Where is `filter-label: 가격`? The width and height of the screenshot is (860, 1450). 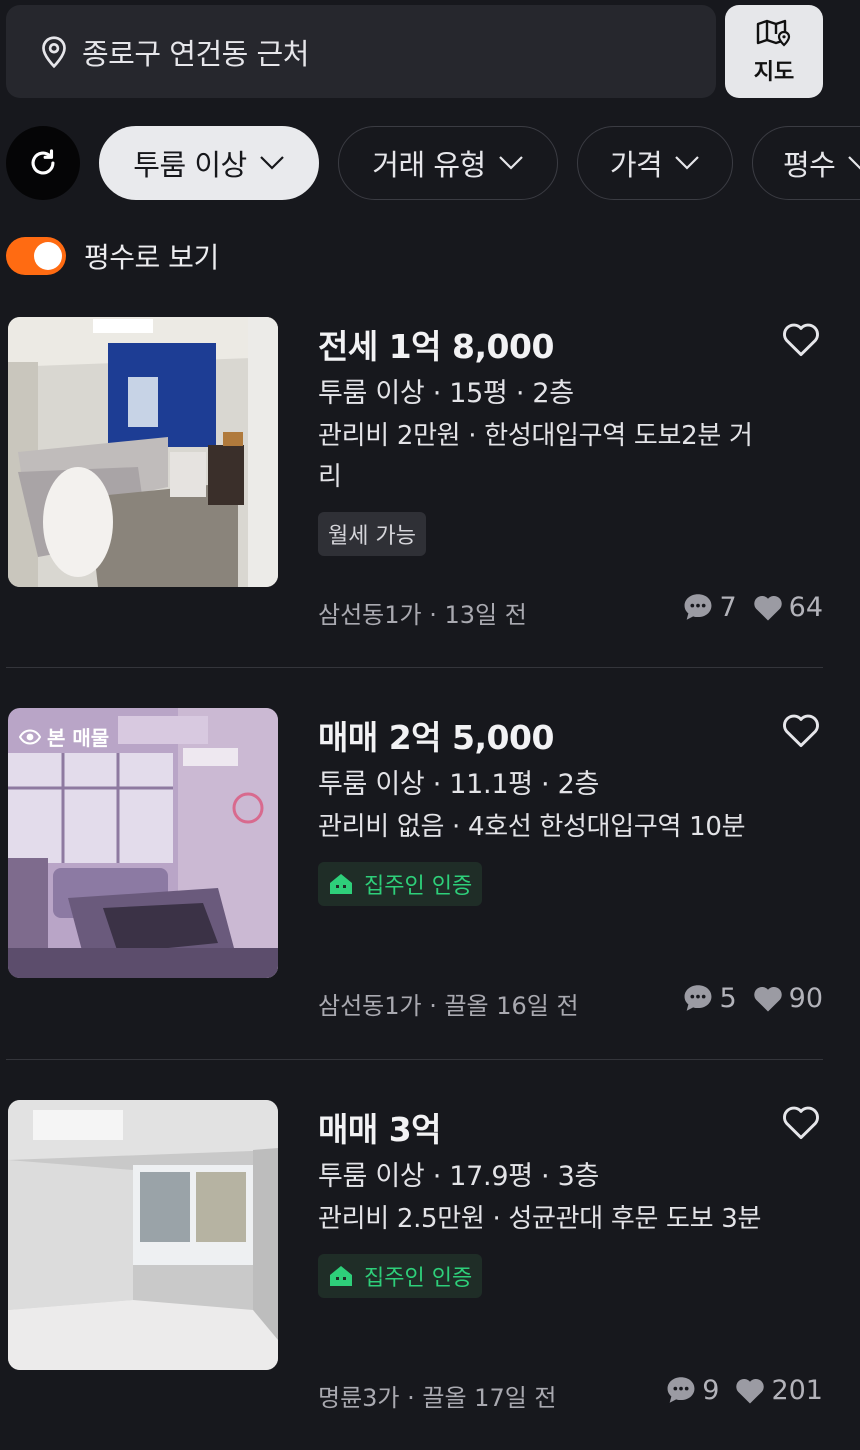
filter-label: 가격 is located at coordinates (636, 165).